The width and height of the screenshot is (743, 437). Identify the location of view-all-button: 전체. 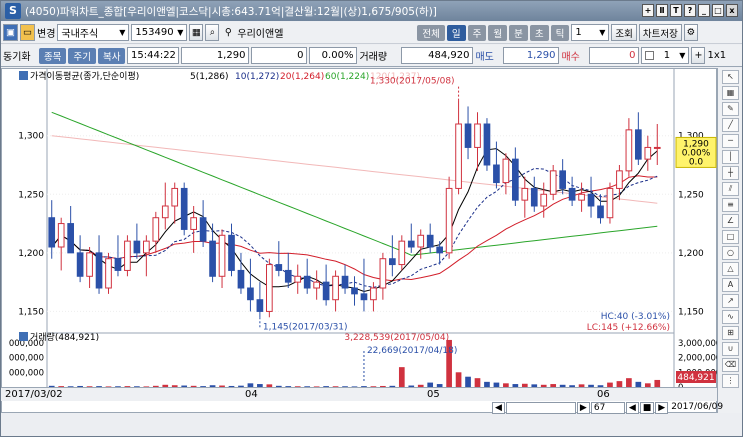
(431, 32).